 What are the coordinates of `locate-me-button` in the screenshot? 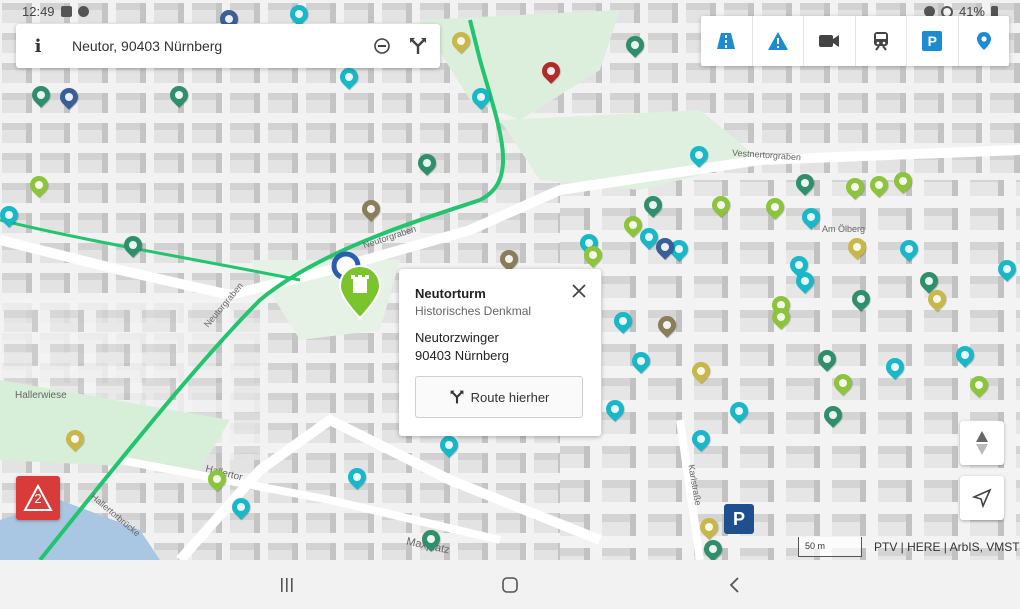 It's located at (982, 498).